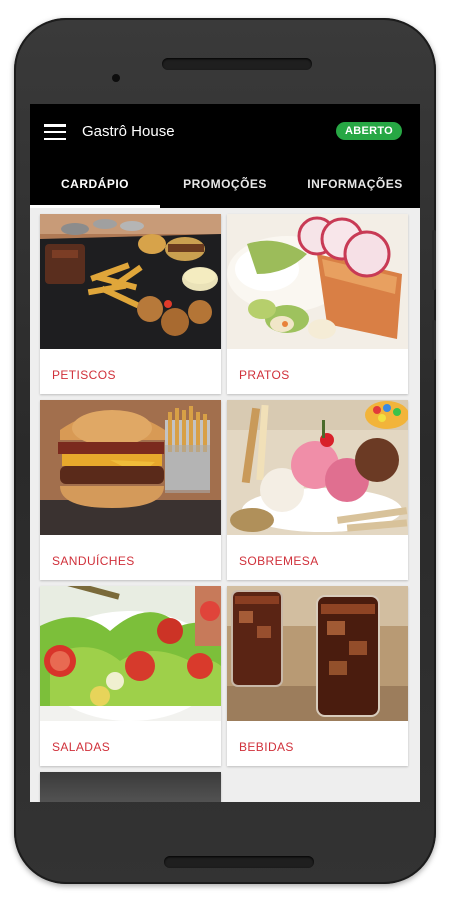 The image size is (450, 900). I want to click on category-card-saladas: SALADAS, so click(130, 676).